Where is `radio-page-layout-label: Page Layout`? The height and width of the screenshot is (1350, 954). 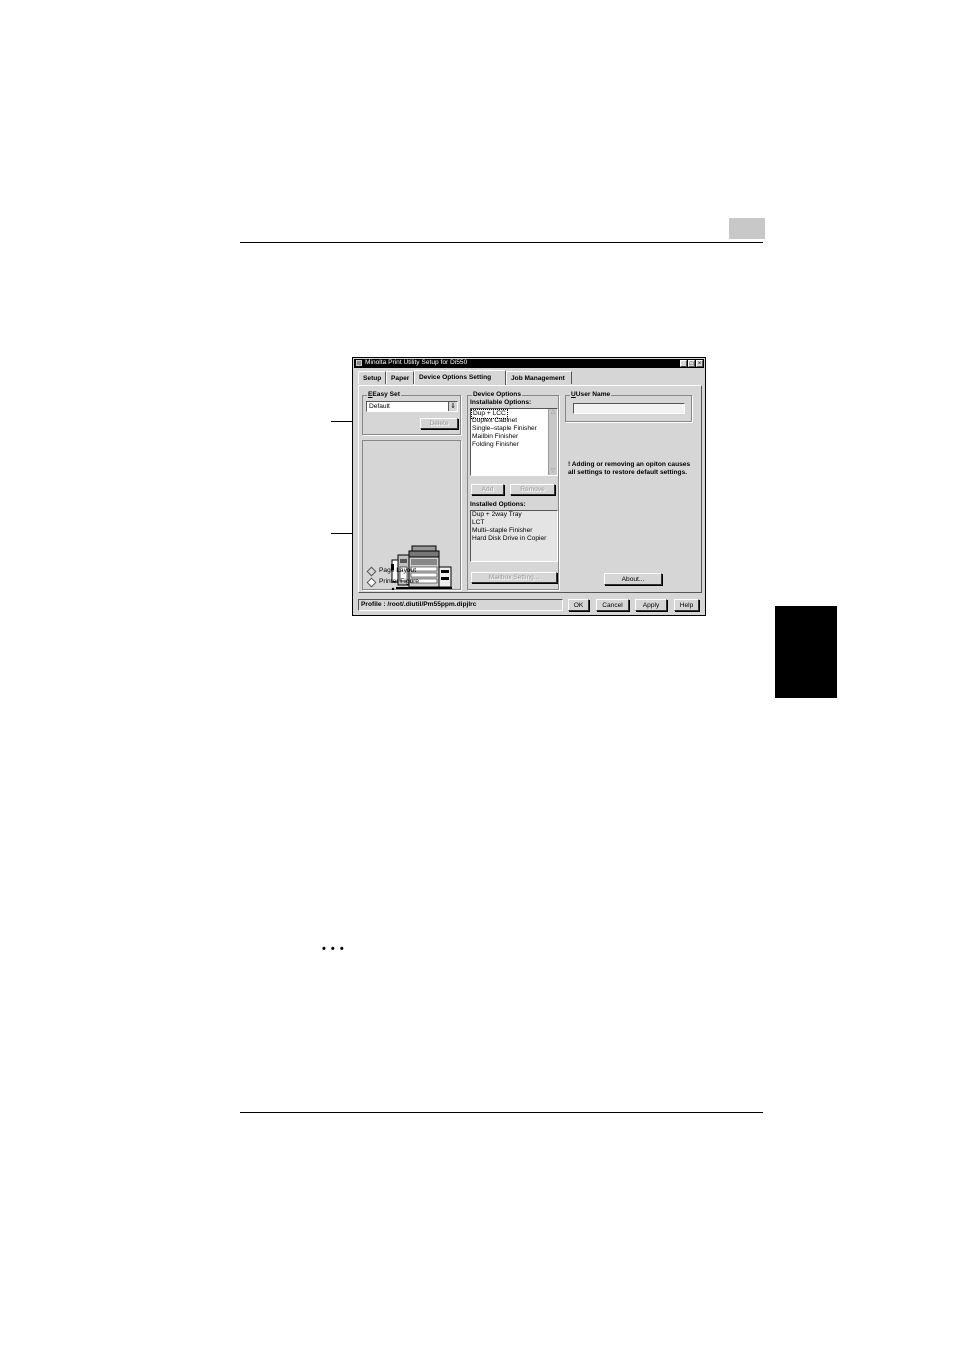 radio-page-layout-label: Page Layout is located at coordinates (398, 570).